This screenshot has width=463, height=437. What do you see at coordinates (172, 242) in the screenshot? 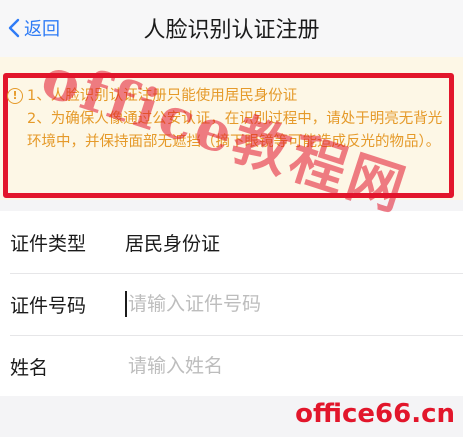
I see `id-type-value: 居民身份证` at bounding box center [172, 242].